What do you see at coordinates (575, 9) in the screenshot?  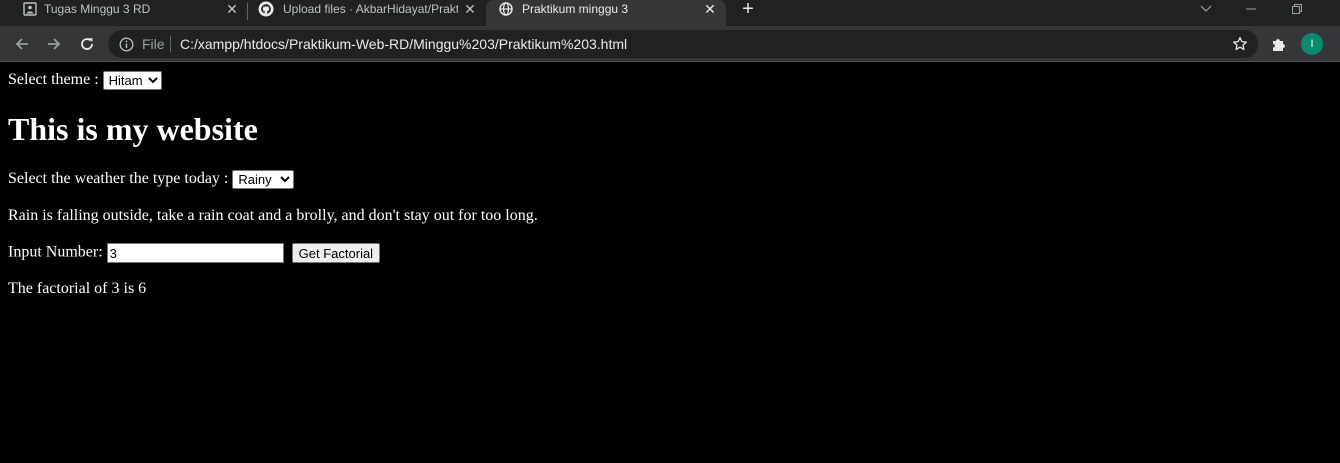 I see `tab-title: Praktikum minggu 3` at bounding box center [575, 9].